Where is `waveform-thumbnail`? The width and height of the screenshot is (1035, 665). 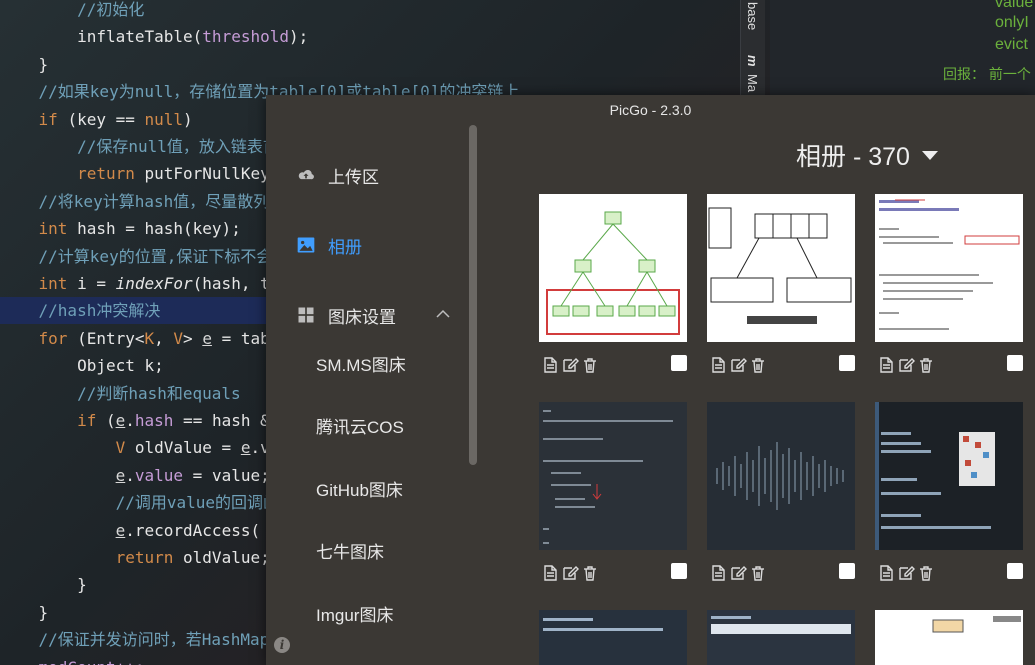 waveform-thumbnail is located at coordinates (780, 476).